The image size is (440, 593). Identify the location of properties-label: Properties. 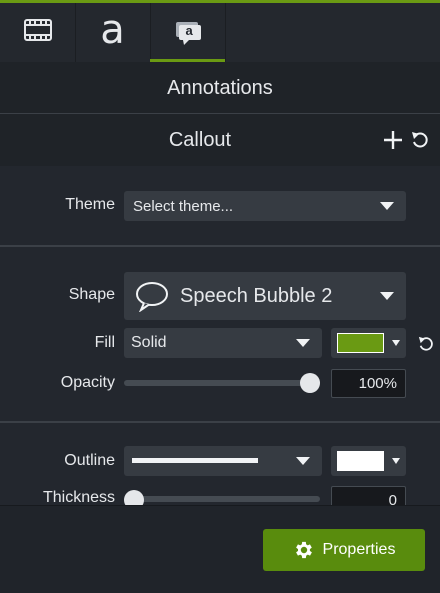
(359, 549).